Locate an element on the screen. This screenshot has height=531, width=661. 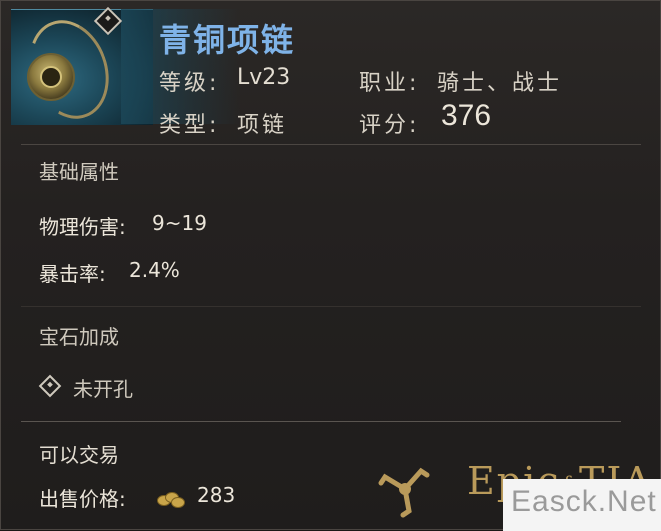
class-label: 职业: is located at coordinates (389, 83).